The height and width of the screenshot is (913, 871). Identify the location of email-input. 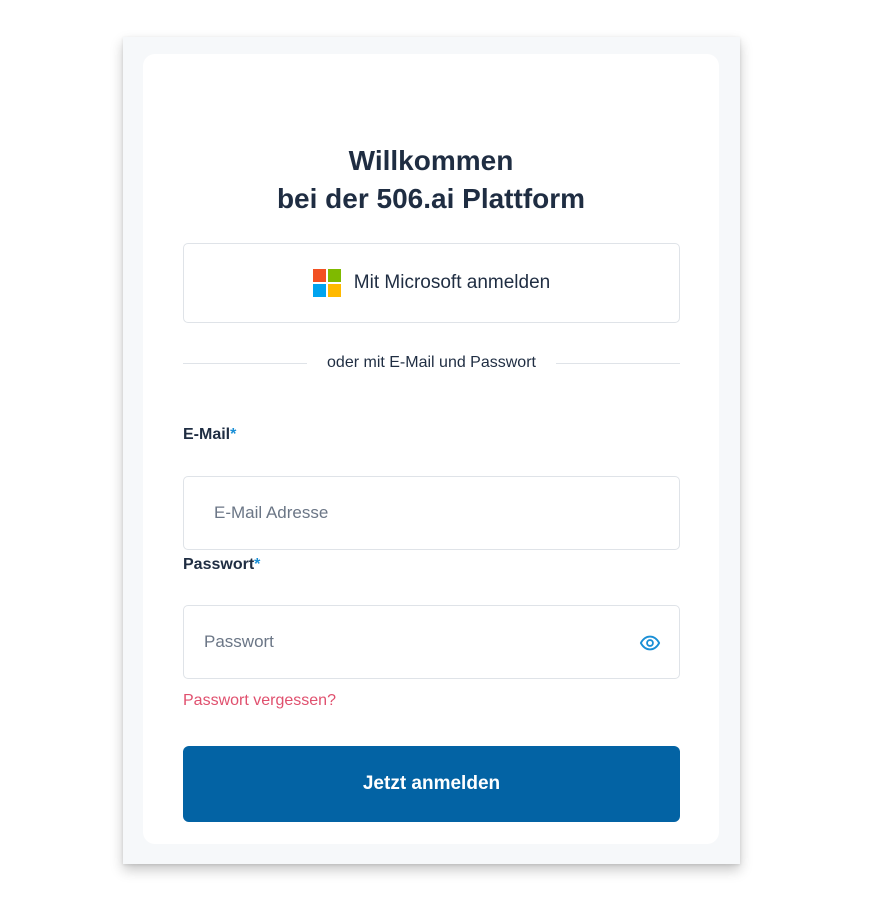
(434, 513).